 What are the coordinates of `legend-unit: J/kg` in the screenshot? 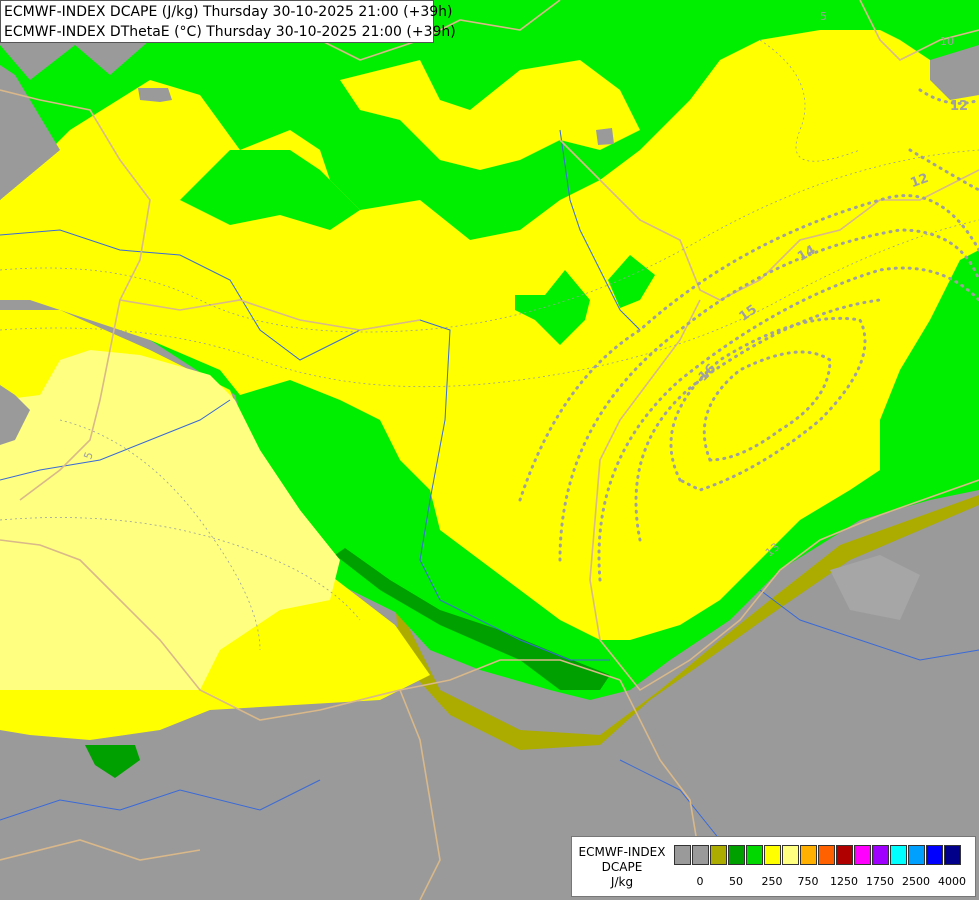 It's located at (622, 882).